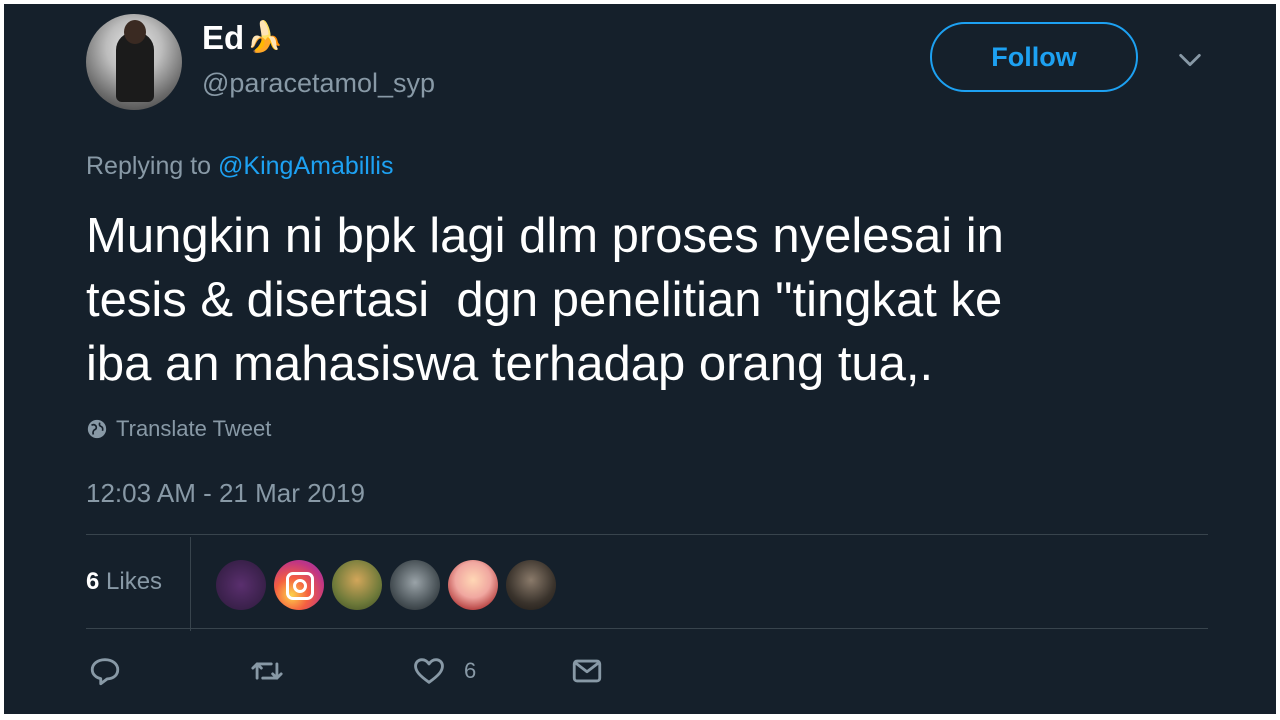 The width and height of the screenshot is (1280, 720). Describe the element at coordinates (93, 581) in the screenshot. I see `likes-count-number: 6` at that location.